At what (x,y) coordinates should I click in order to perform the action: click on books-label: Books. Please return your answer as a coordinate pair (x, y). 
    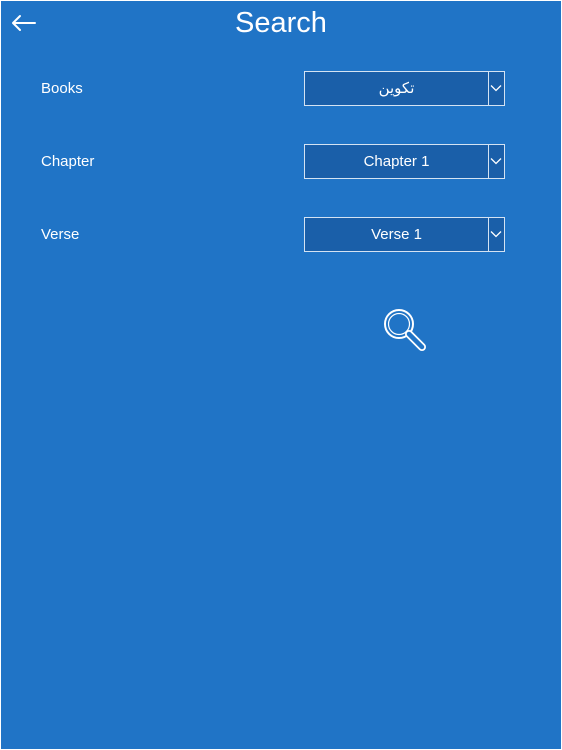
    Looking at the image, I should click on (62, 88).